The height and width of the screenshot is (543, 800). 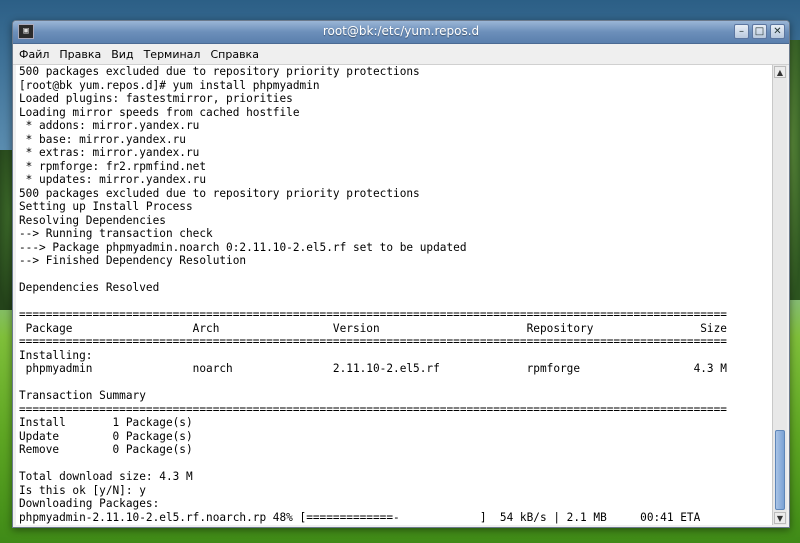 I want to click on title-bar: ▣ root@bk:/etc/yum.repos.d – □ ✕, so click(x=401, y=32).